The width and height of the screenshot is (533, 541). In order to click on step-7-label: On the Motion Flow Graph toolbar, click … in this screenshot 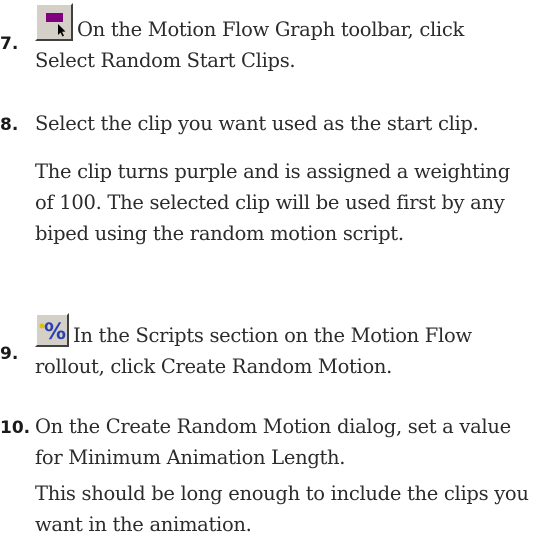, I will do `click(249, 45)`.